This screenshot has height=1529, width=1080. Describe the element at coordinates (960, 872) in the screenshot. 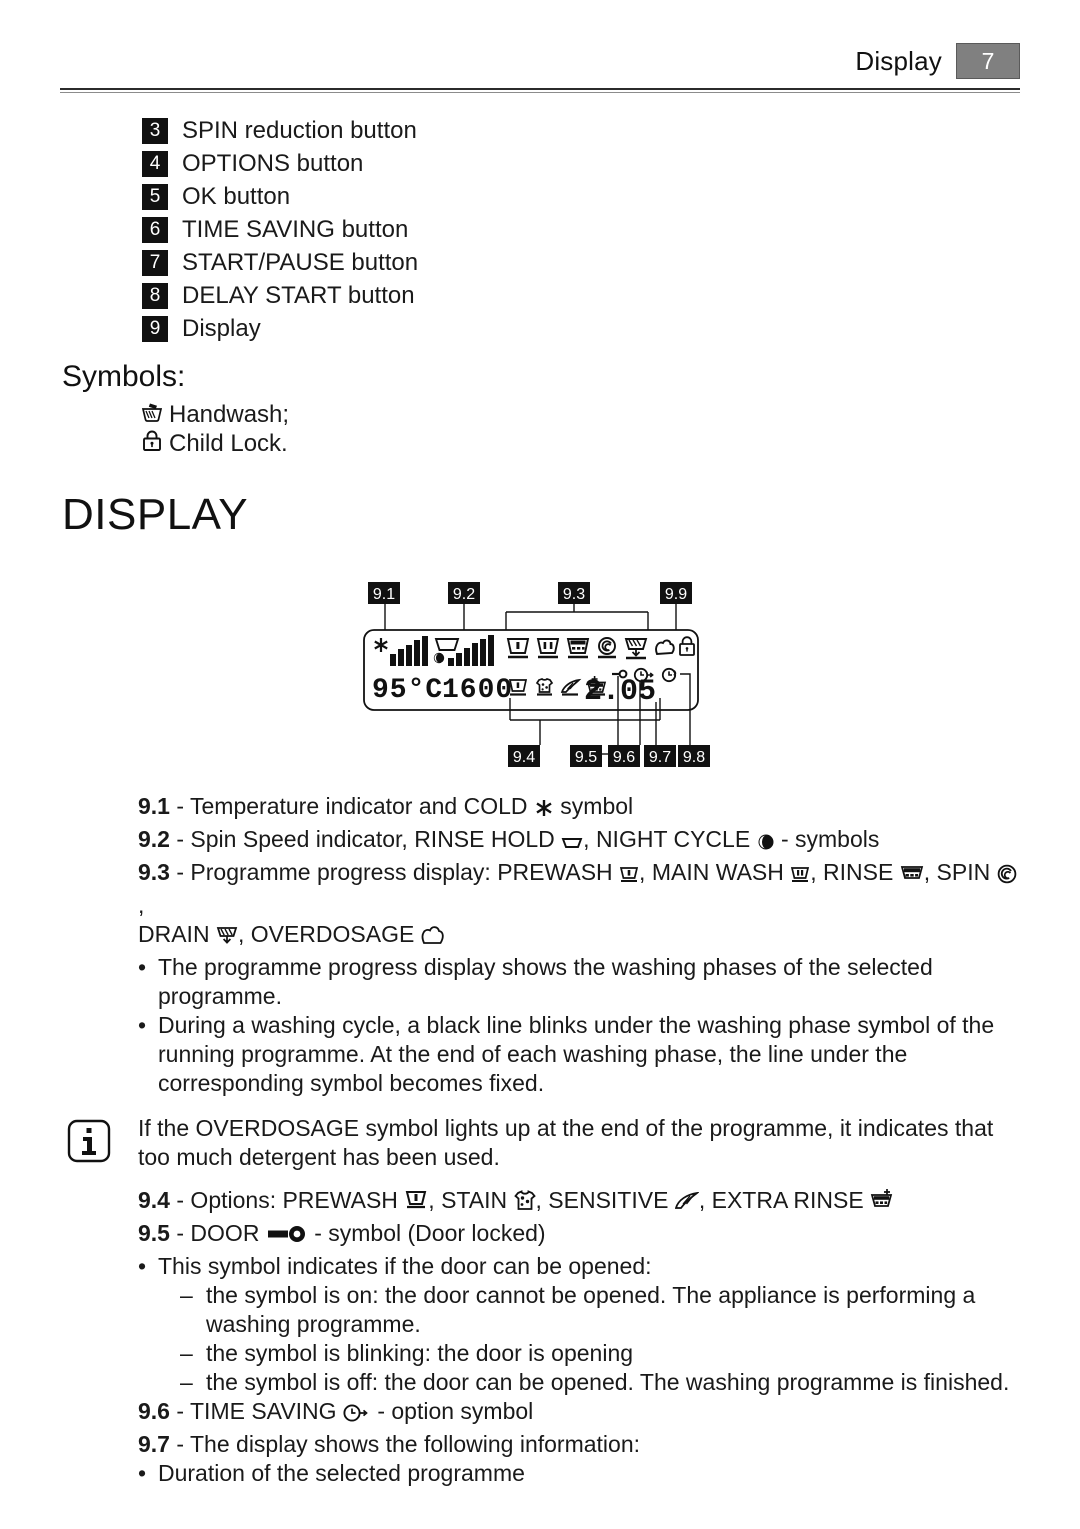

I see `desc-text: , SPIN` at that location.